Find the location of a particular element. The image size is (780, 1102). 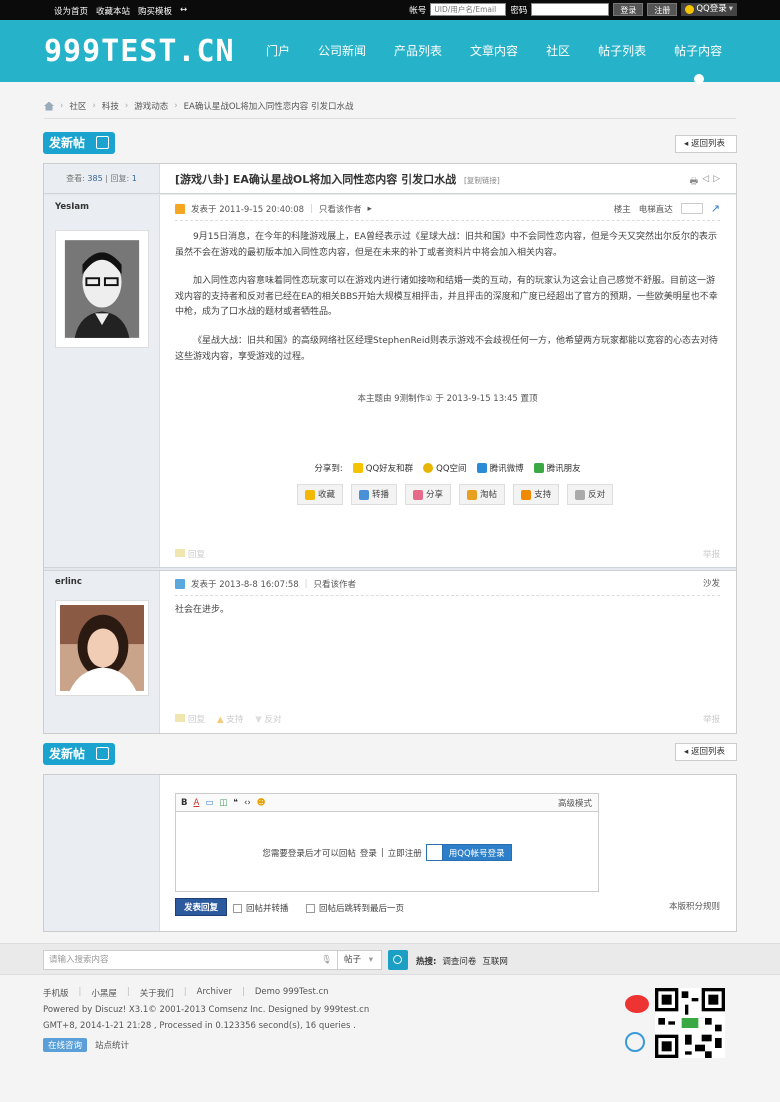

share-tencent-weibo: 腾讯微博 is located at coordinates (500, 468).